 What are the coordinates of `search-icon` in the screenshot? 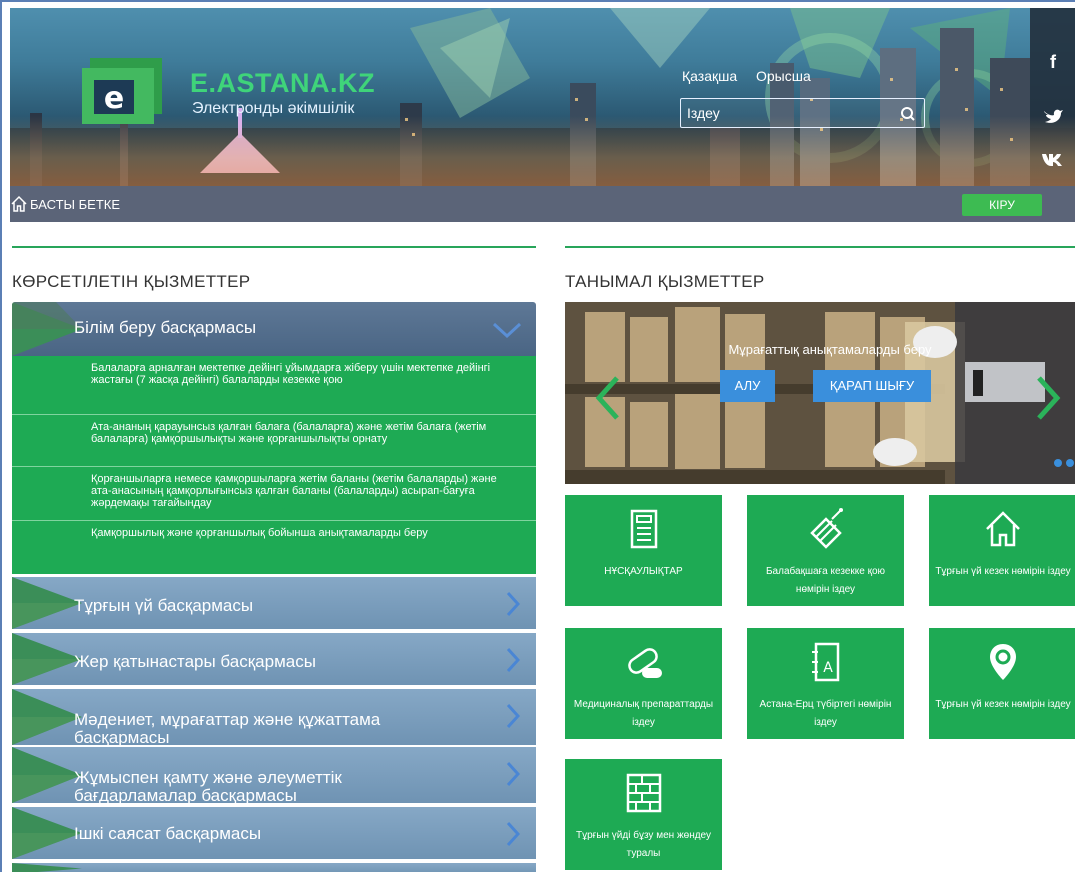 It's located at (908, 114).